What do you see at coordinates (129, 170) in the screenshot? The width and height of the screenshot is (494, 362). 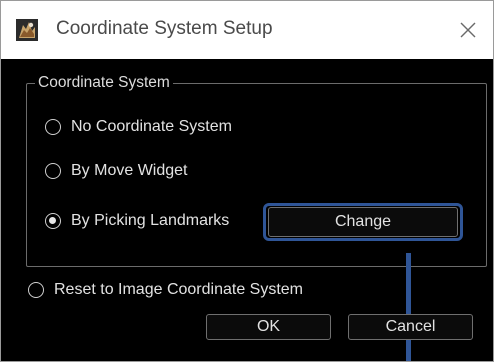 I see `radio-label: By Move Widget` at bounding box center [129, 170].